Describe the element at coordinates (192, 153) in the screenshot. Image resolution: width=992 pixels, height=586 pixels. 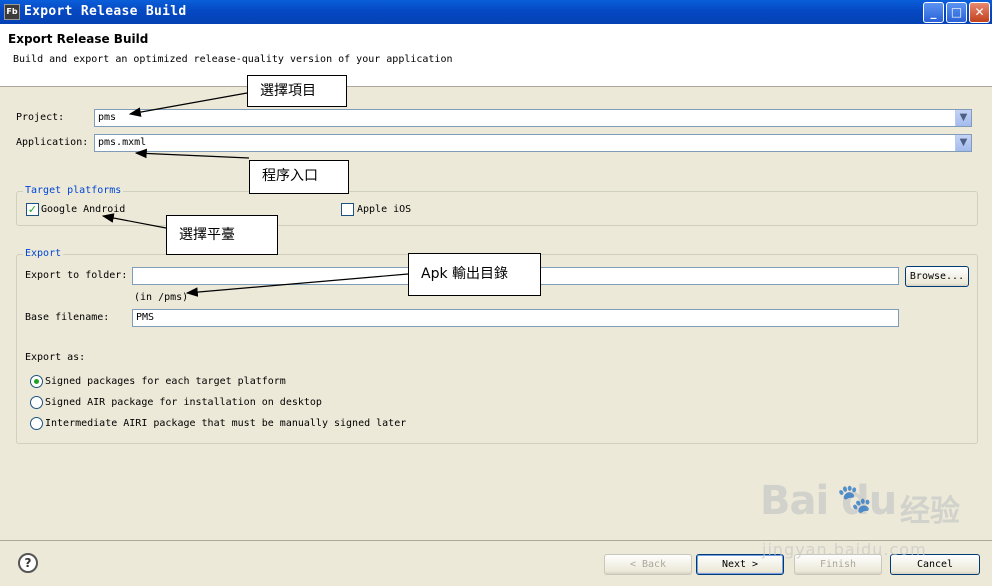
I see `arrow-application` at that location.